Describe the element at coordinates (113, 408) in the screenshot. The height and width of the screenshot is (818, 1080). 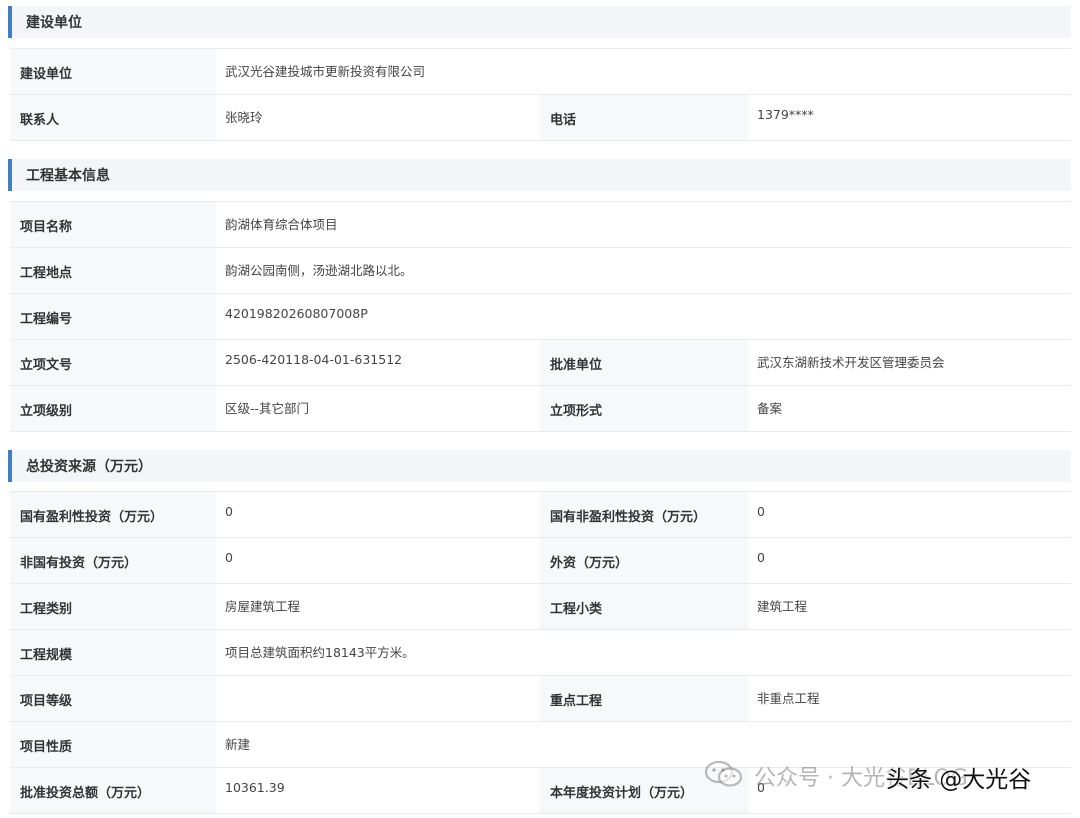
I see `field-label: 立项级别` at that location.